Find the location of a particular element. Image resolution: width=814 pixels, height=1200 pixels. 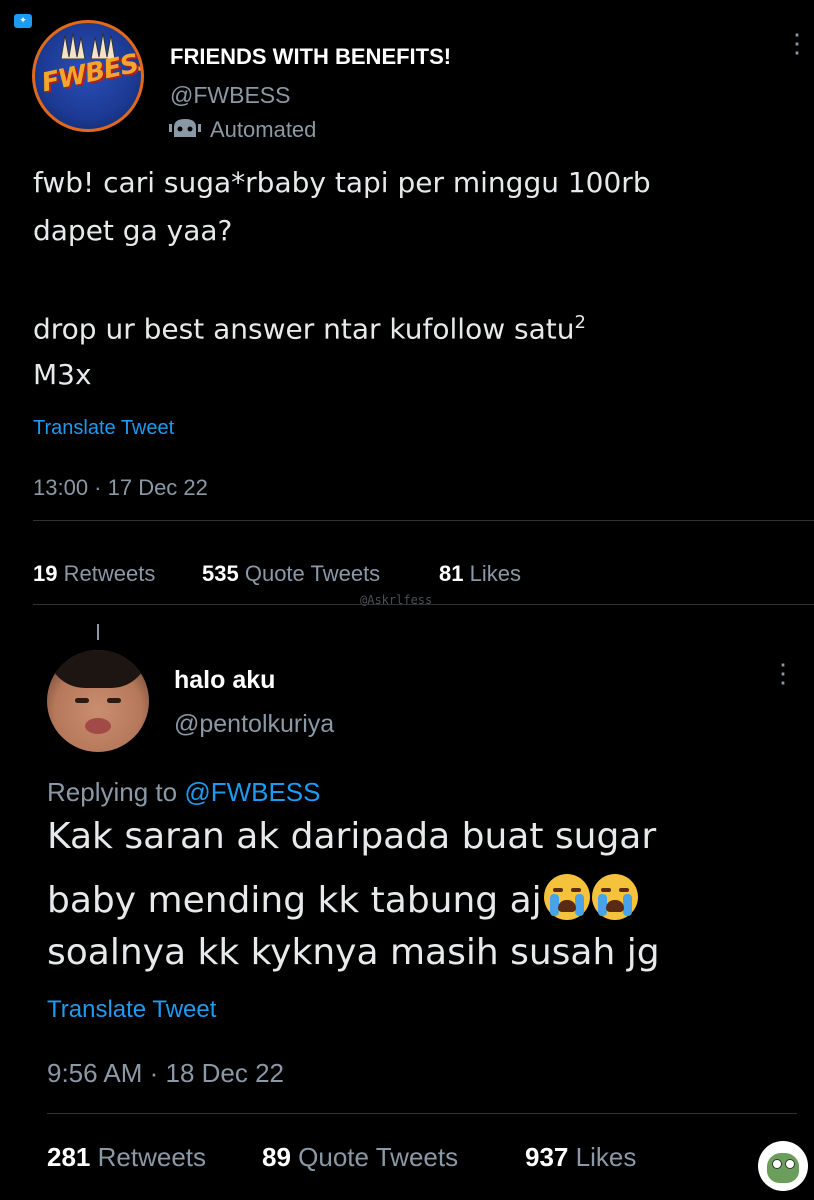

reply-text-segment: baby mending kk tabung aj is located at coordinates (294, 900).